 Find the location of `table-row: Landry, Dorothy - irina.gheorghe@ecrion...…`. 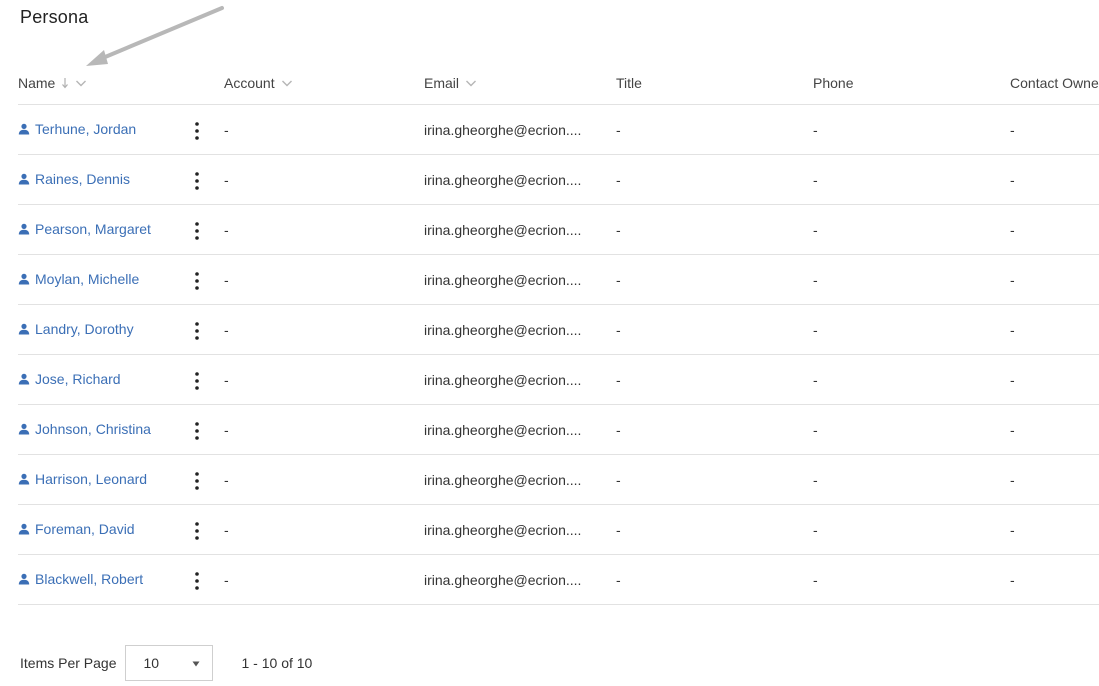

table-row: Landry, Dorothy - irina.gheorghe@ecrion...… is located at coordinates (558, 329).